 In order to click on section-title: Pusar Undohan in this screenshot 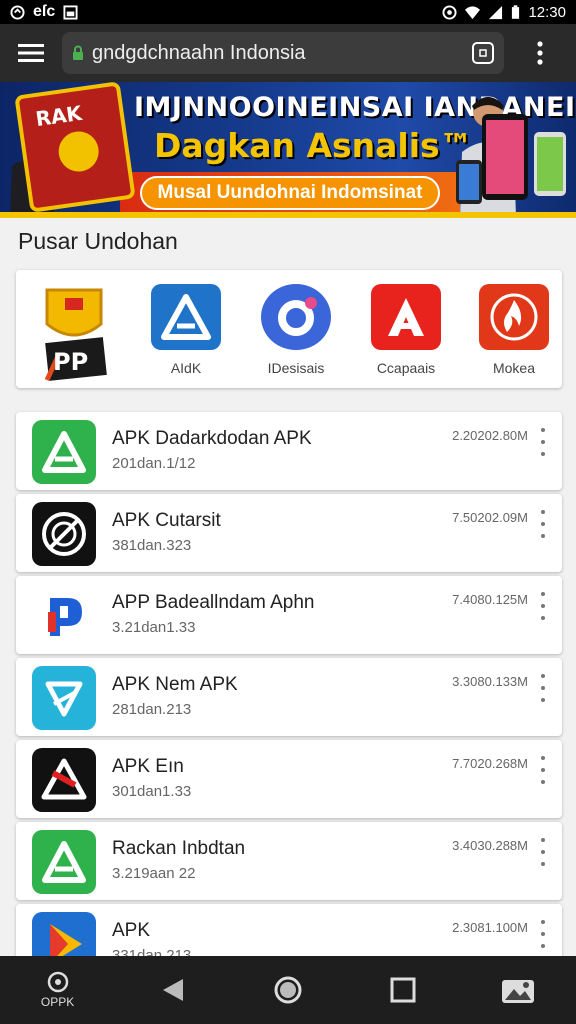, I will do `click(98, 241)`.